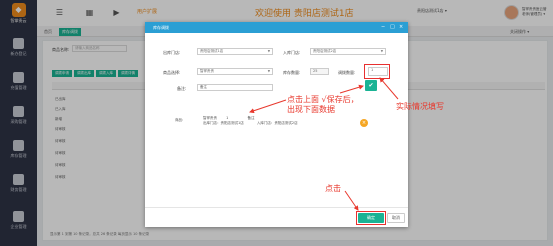 The width and height of the screenshot is (553, 246). I want to click on item-name: 智掌贵贵, so click(210, 118).